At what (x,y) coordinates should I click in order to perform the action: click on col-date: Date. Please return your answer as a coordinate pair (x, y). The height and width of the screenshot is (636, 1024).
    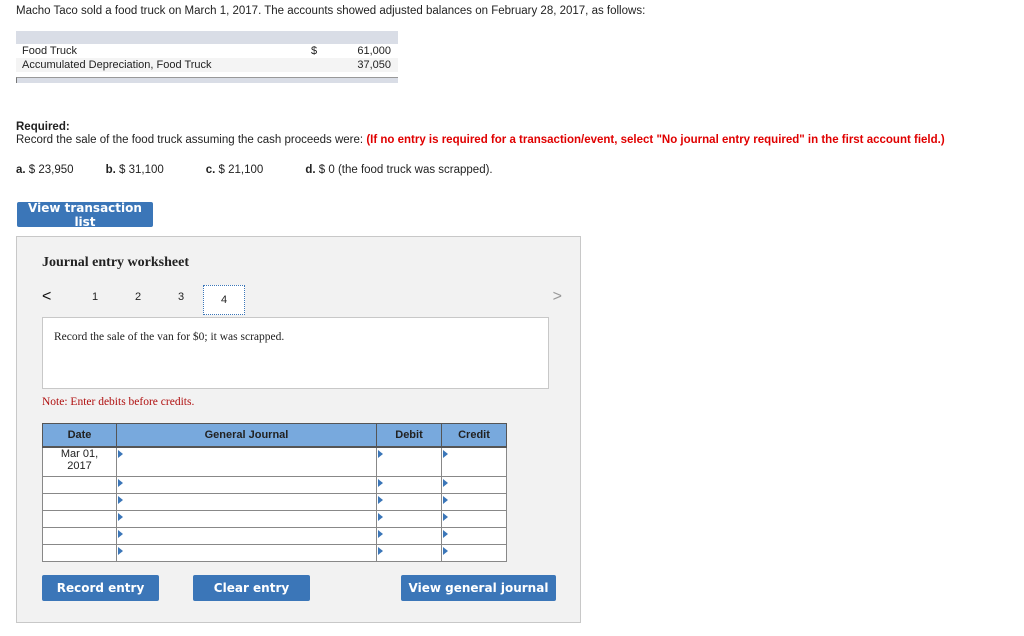
    Looking at the image, I should click on (79, 435).